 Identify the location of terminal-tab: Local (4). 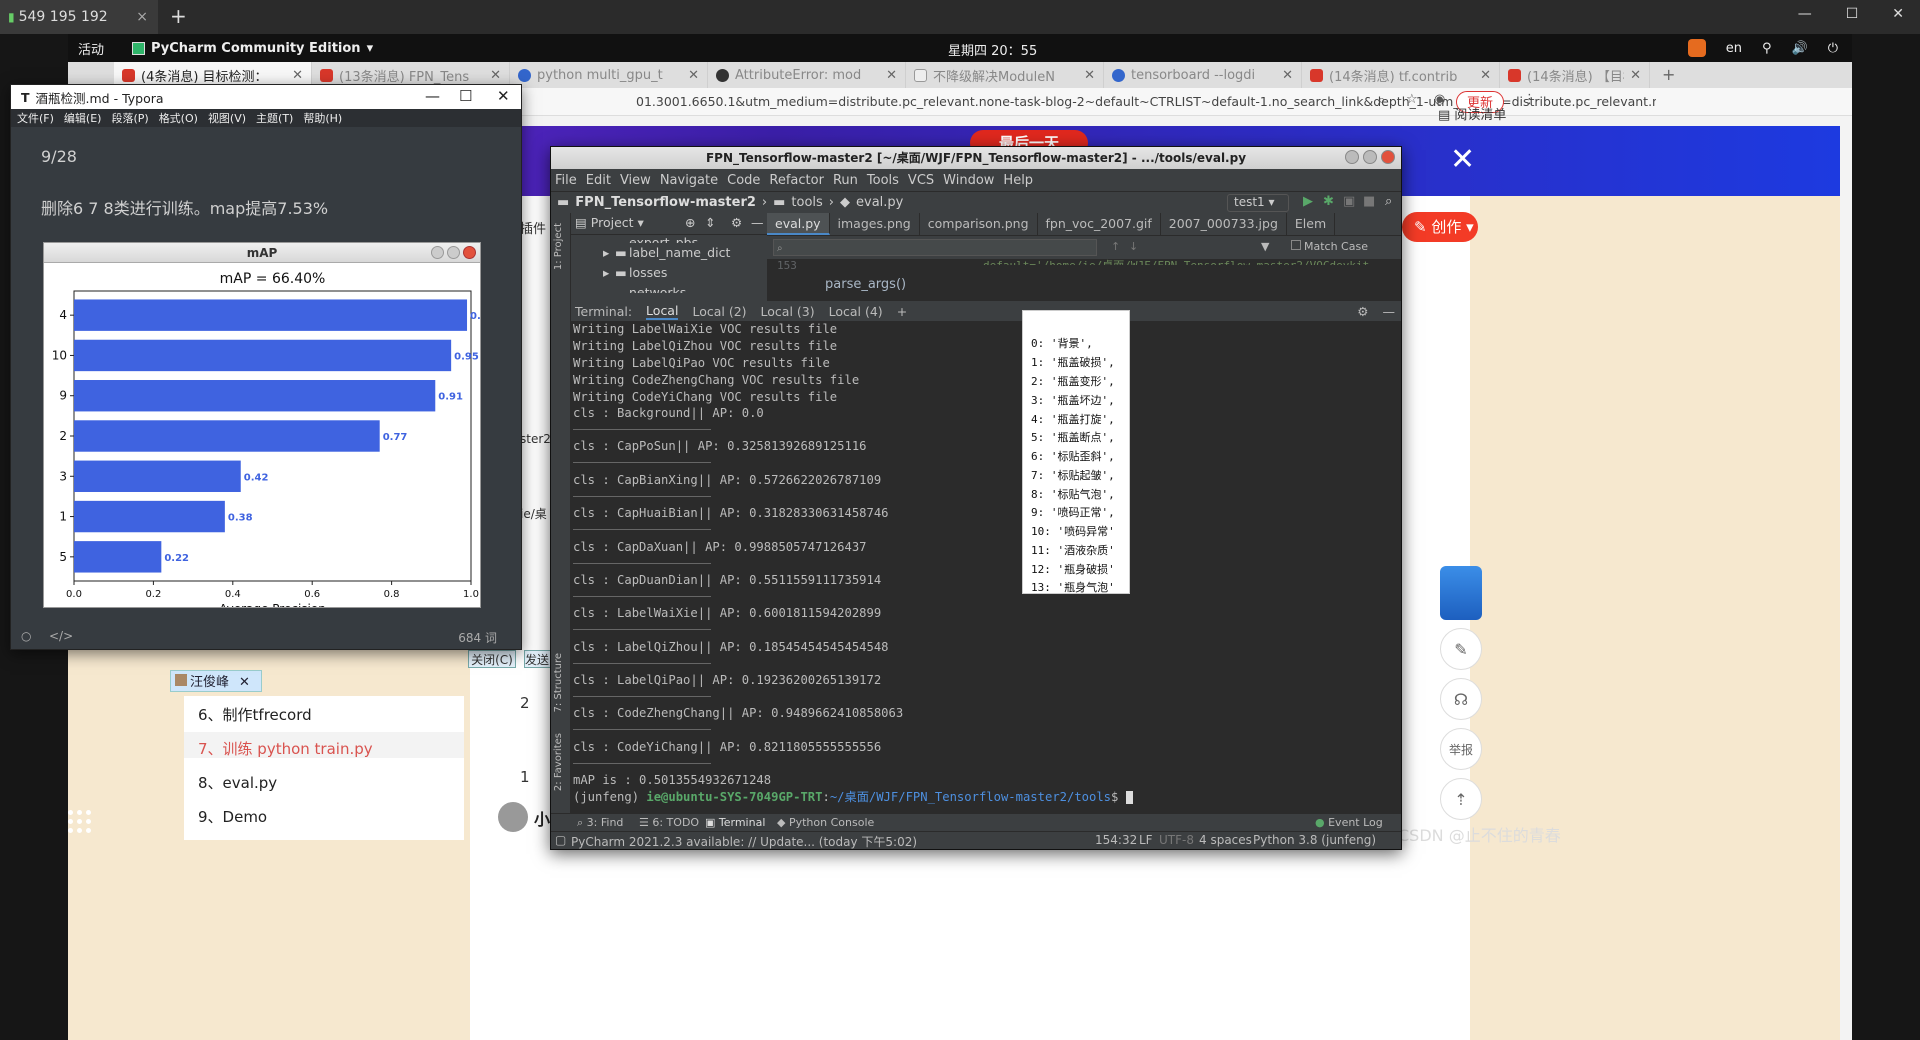
(856, 311).